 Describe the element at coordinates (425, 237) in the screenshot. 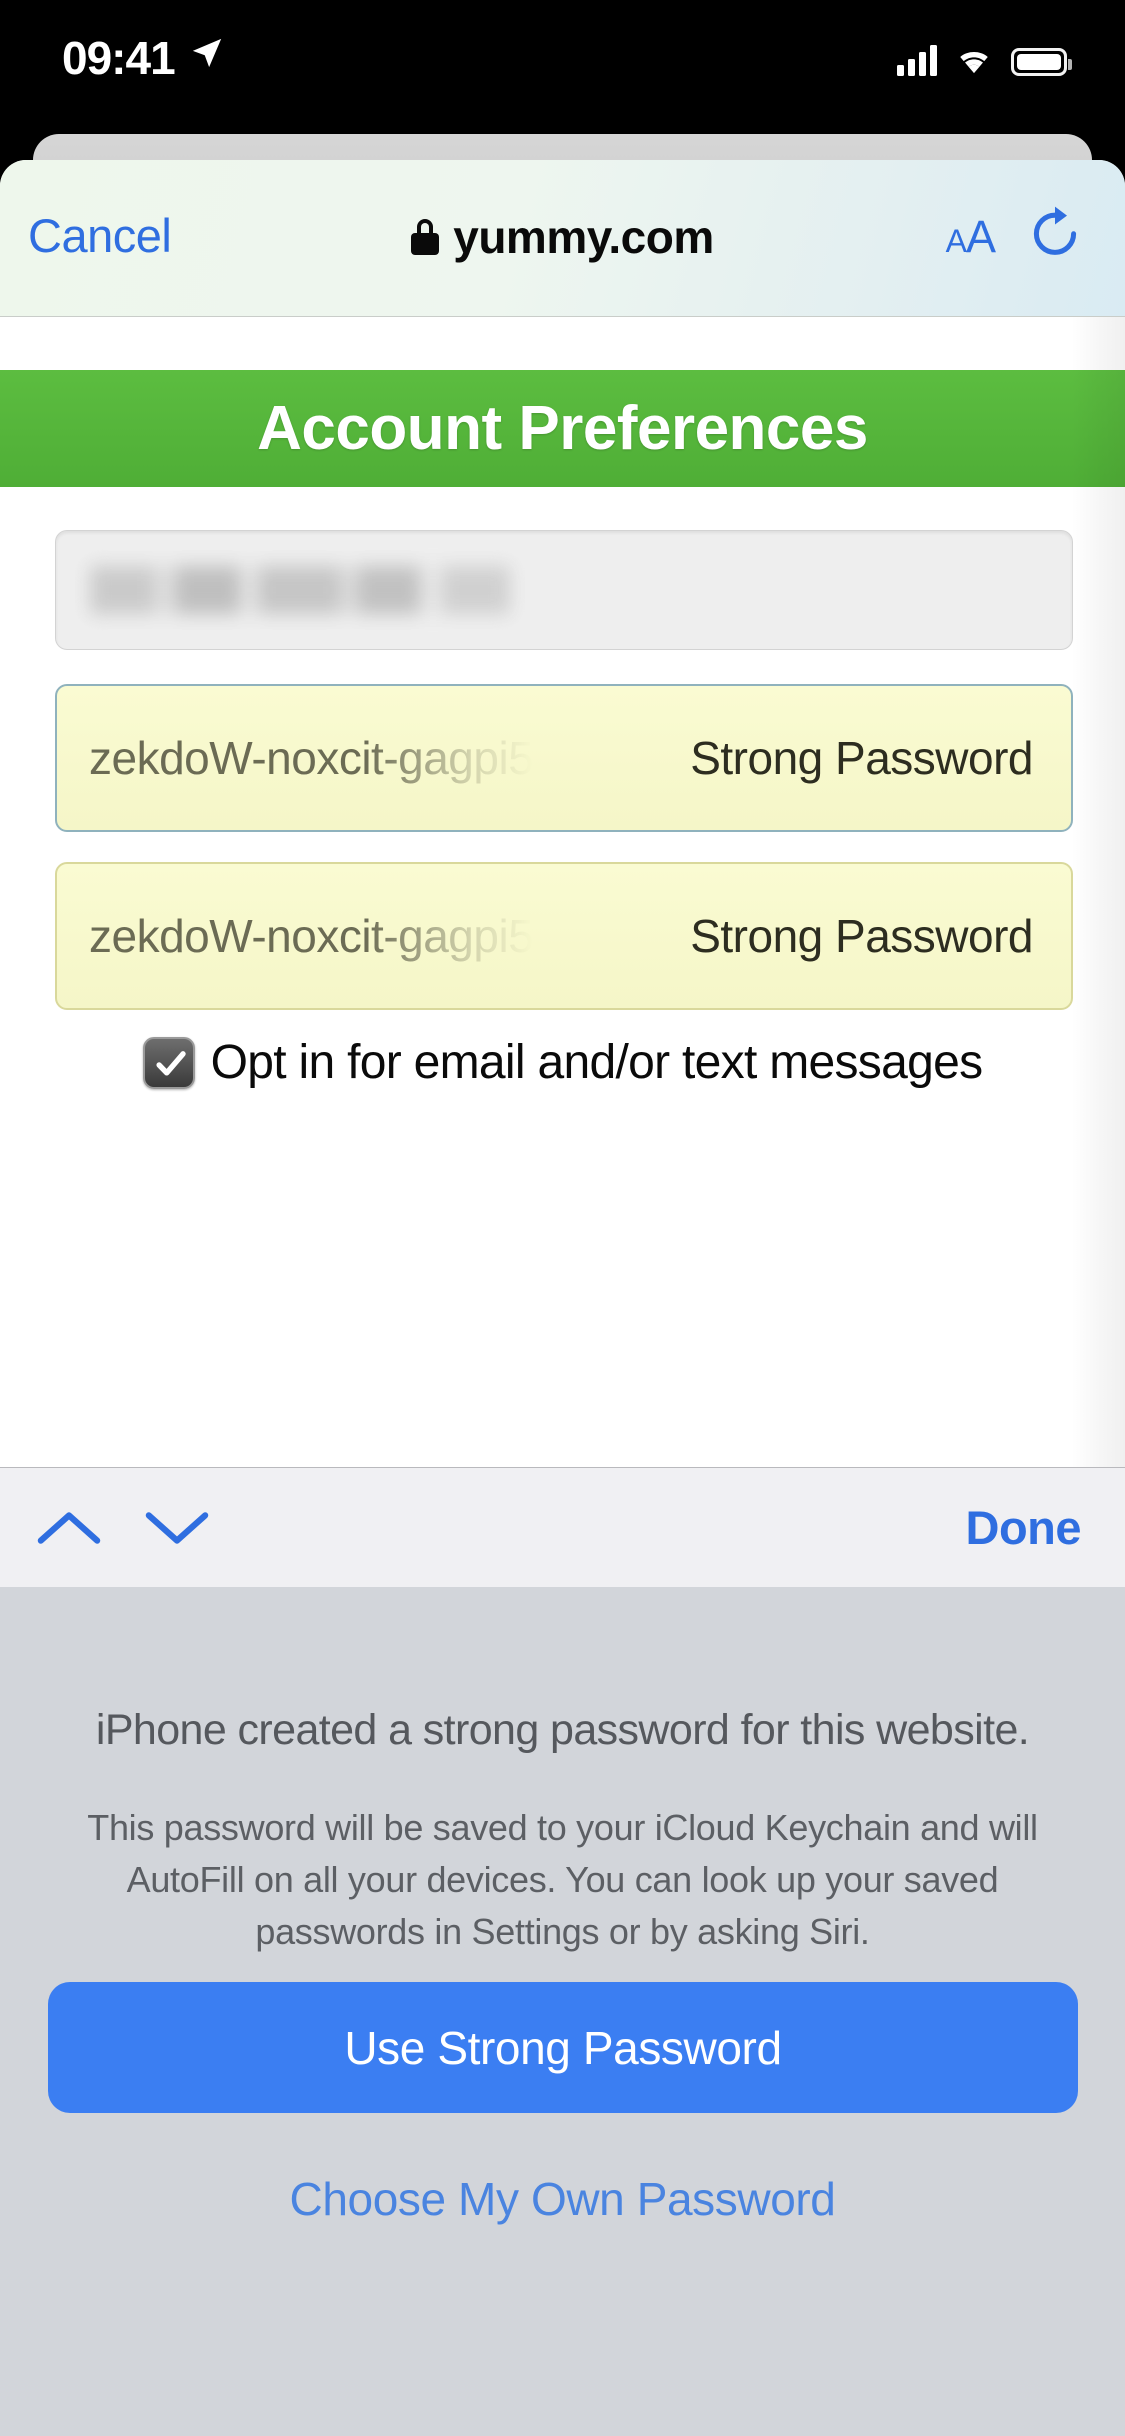

I see `lock-icon` at that location.